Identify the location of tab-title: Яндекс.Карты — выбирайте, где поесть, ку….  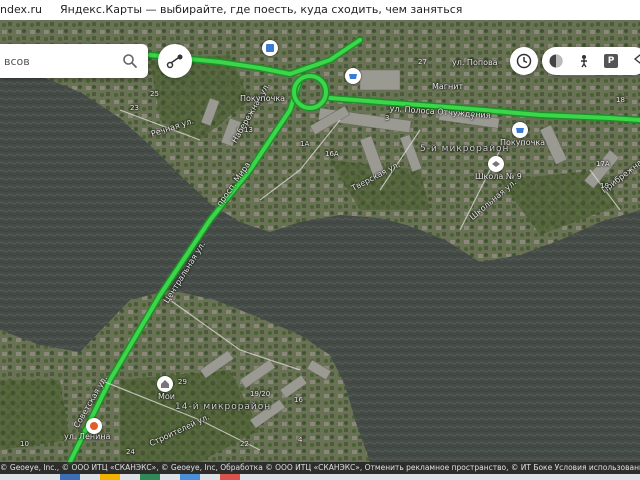
(261, 10).